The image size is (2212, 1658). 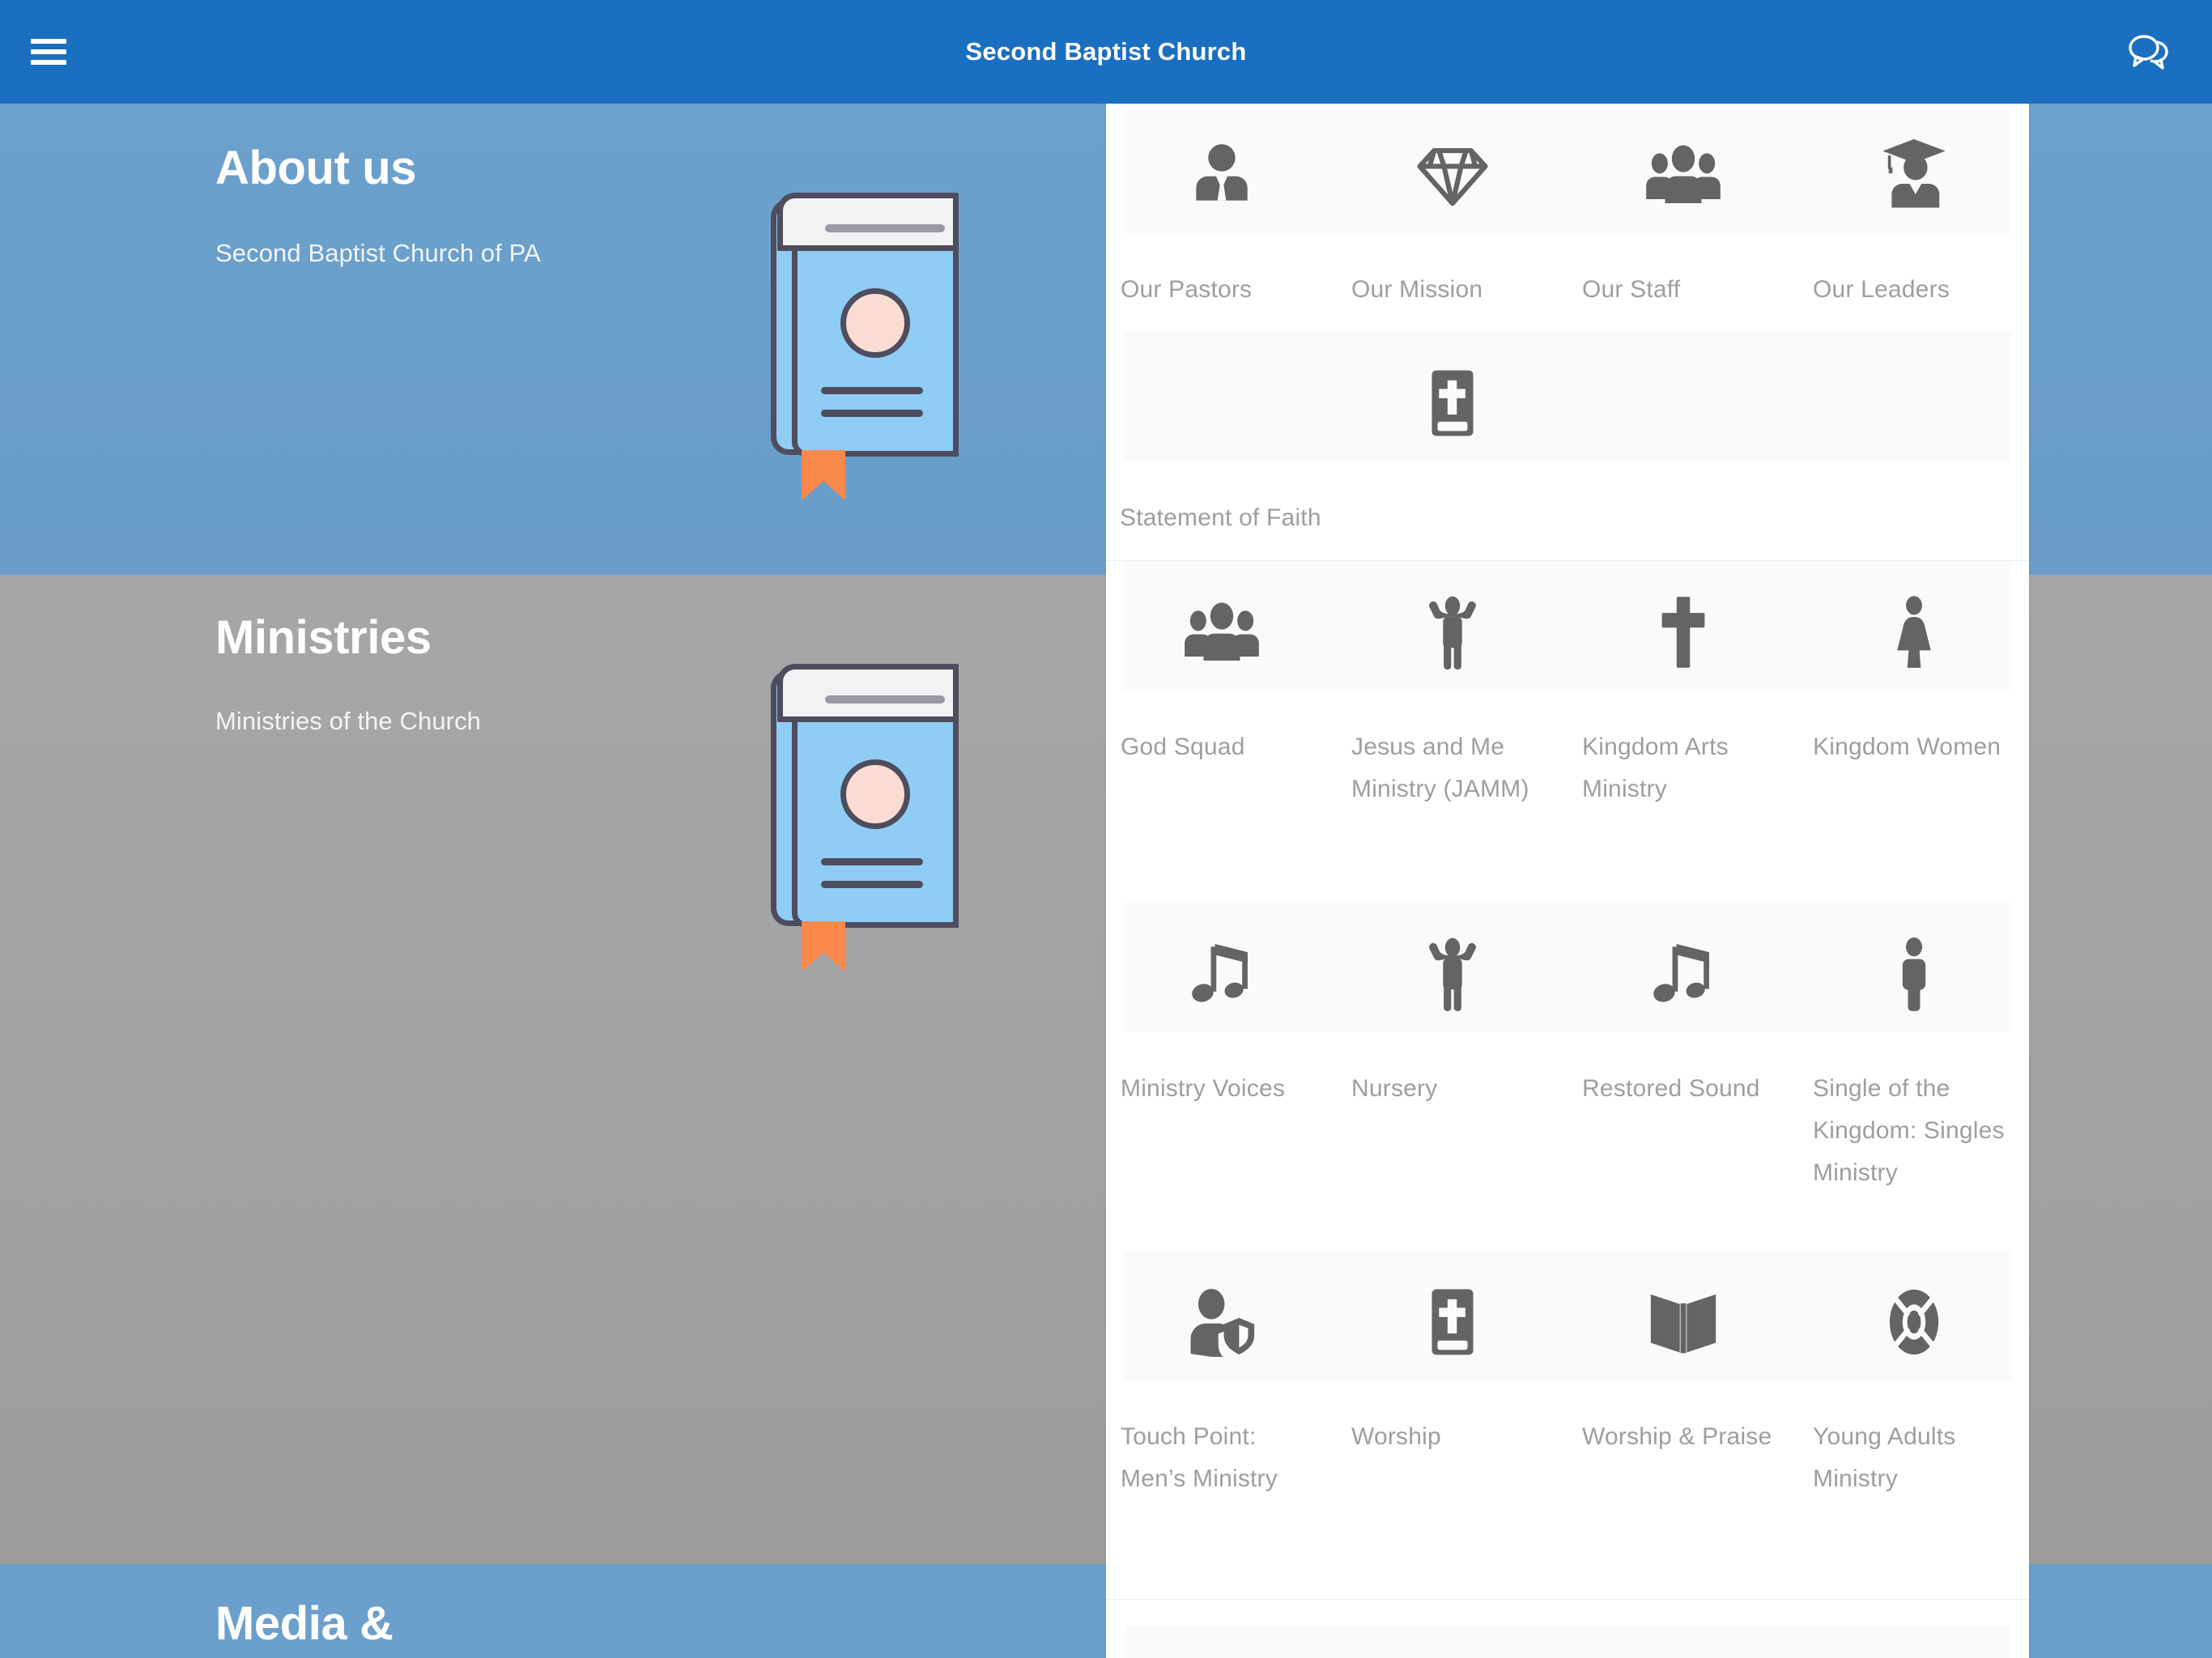 I want to click on grid-block-media, so click(x=1567, y=1629).